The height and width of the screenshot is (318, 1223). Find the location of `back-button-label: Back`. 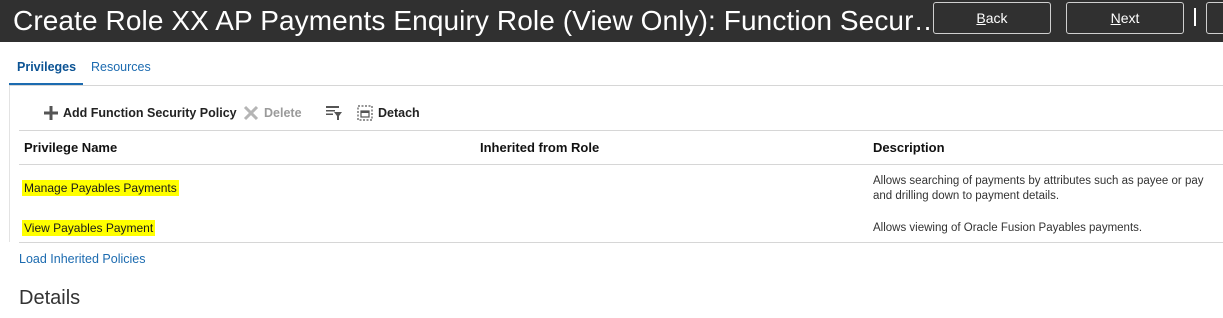

back-button-label: Back is located at coordinates (992, 18).